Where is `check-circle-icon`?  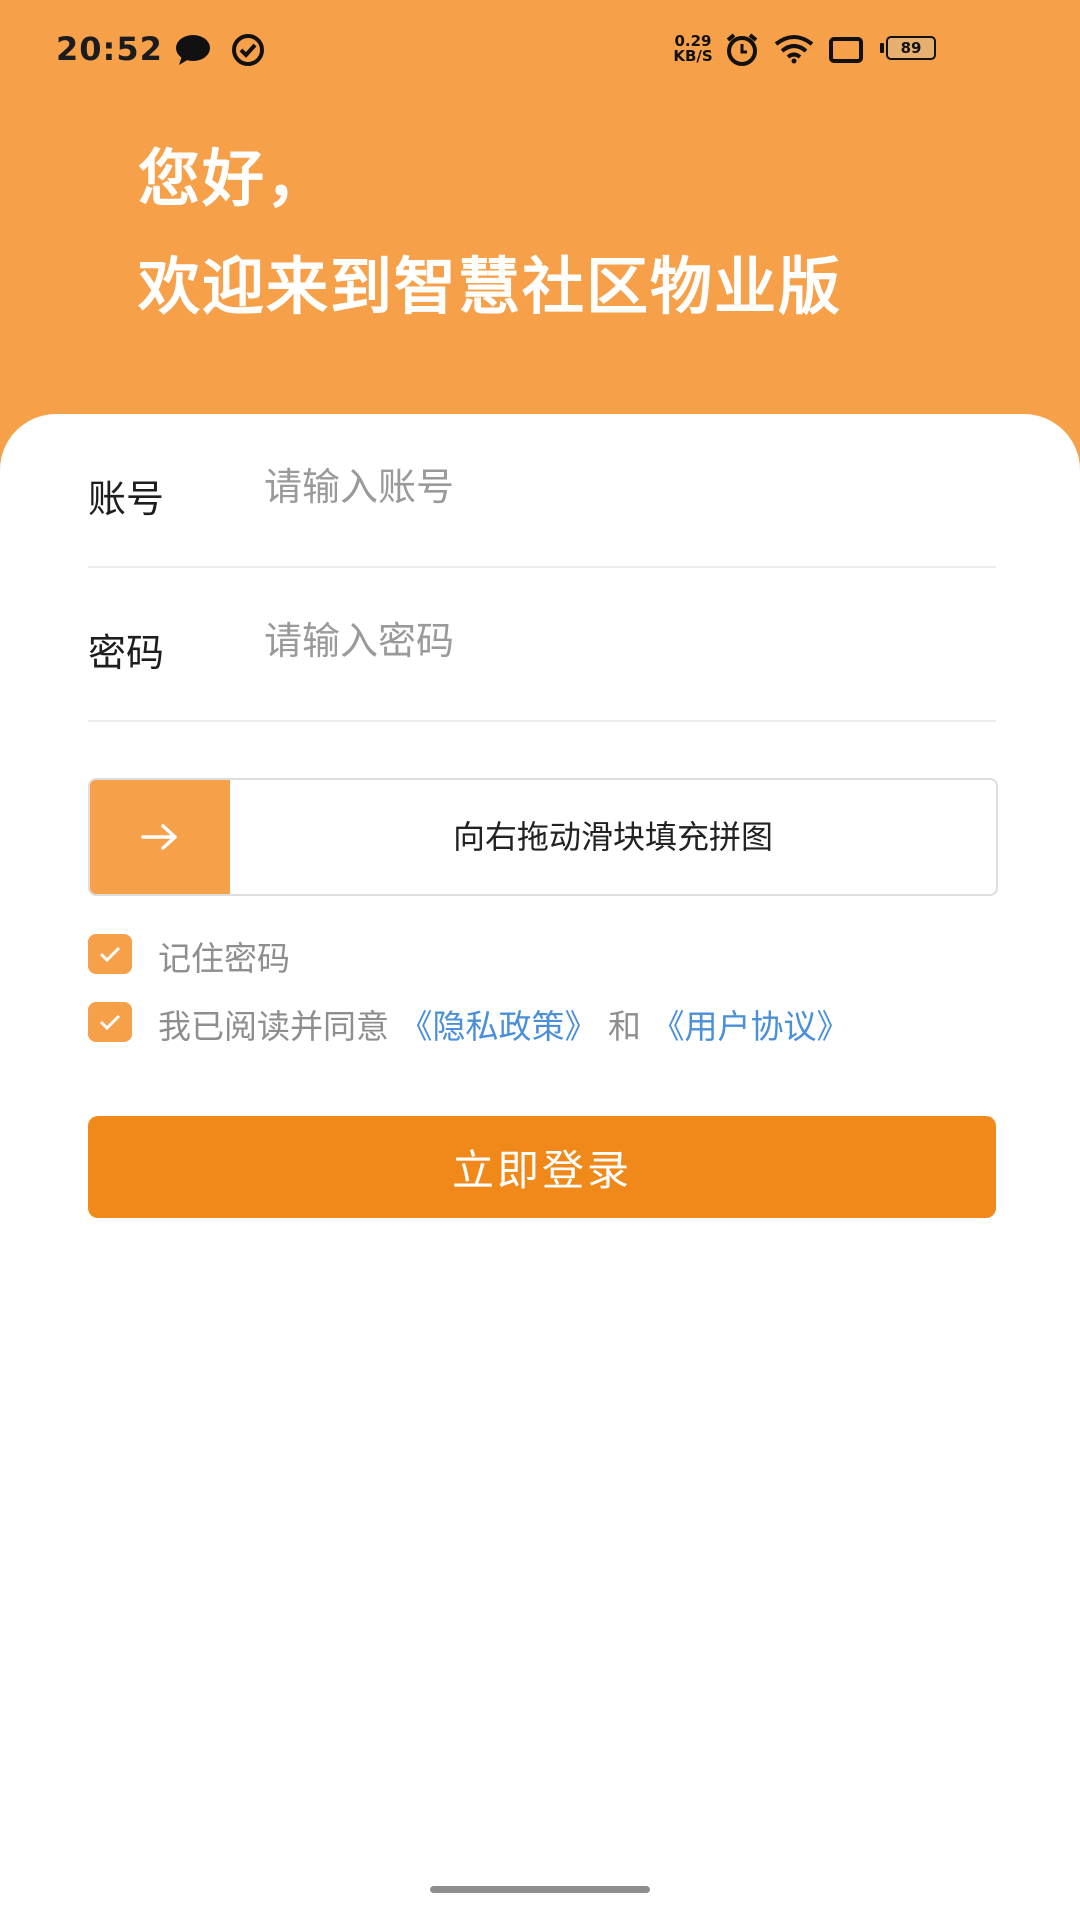
check-circle-icon is located at coordinates (248, 50).